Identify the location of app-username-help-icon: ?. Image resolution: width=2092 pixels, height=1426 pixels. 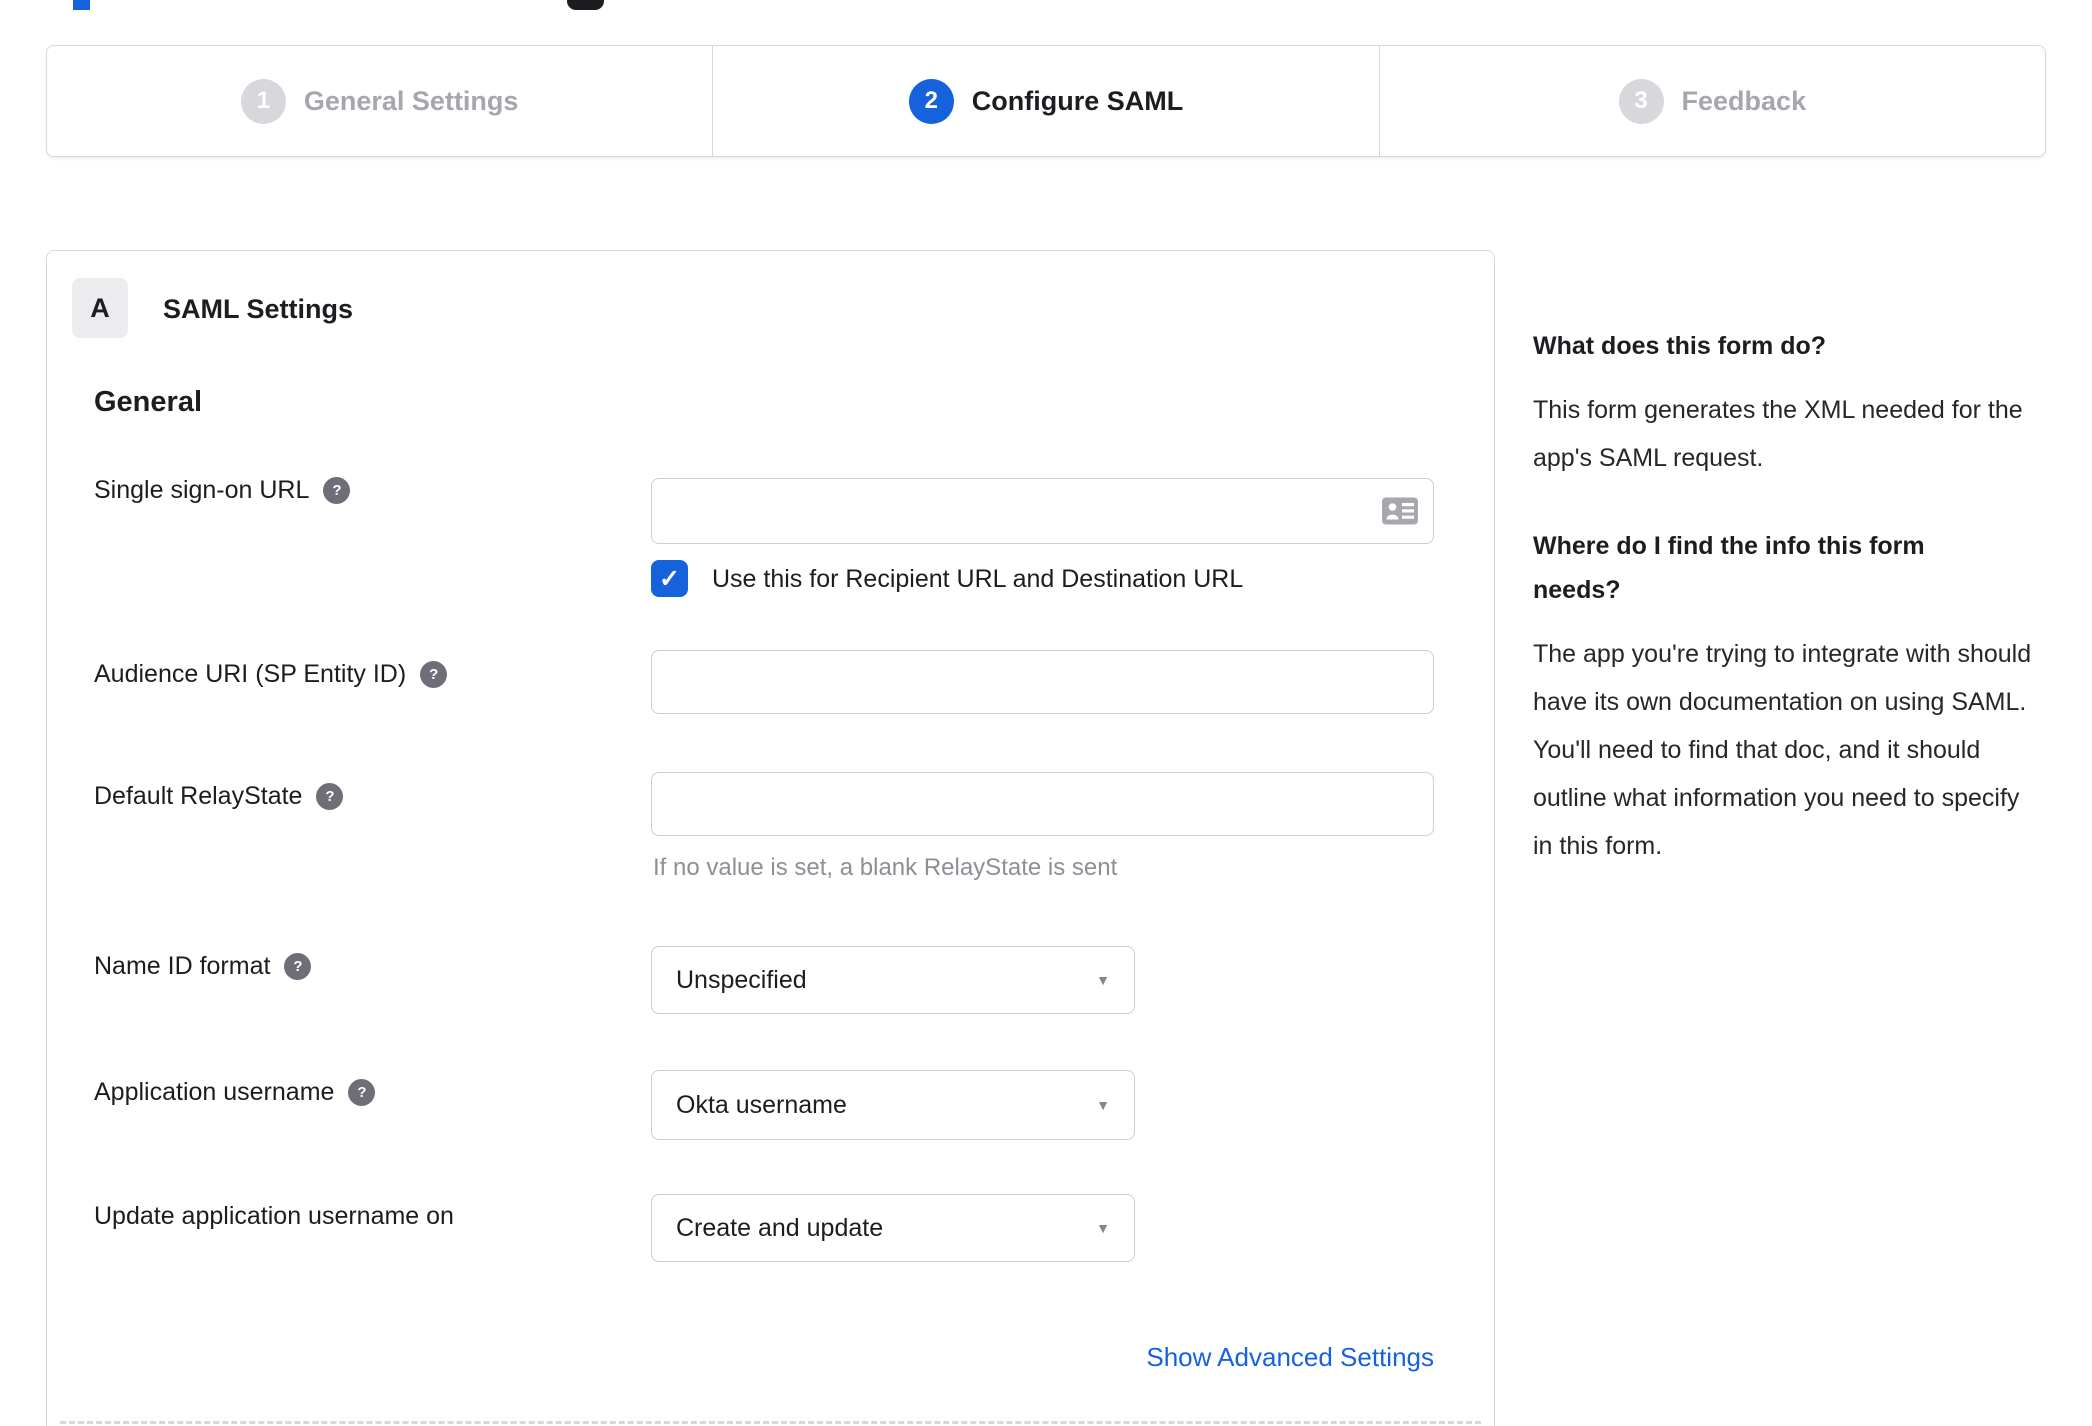
(362, 1092).